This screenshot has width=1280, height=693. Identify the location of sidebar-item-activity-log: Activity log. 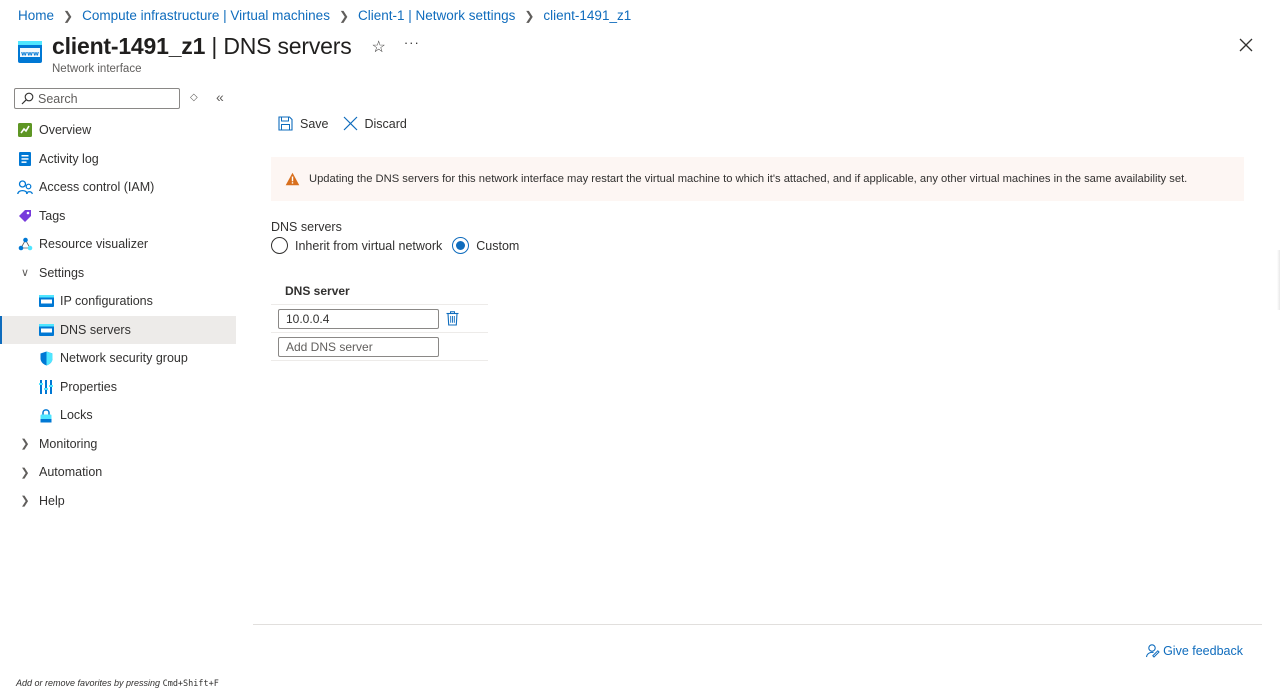
(118, 159).